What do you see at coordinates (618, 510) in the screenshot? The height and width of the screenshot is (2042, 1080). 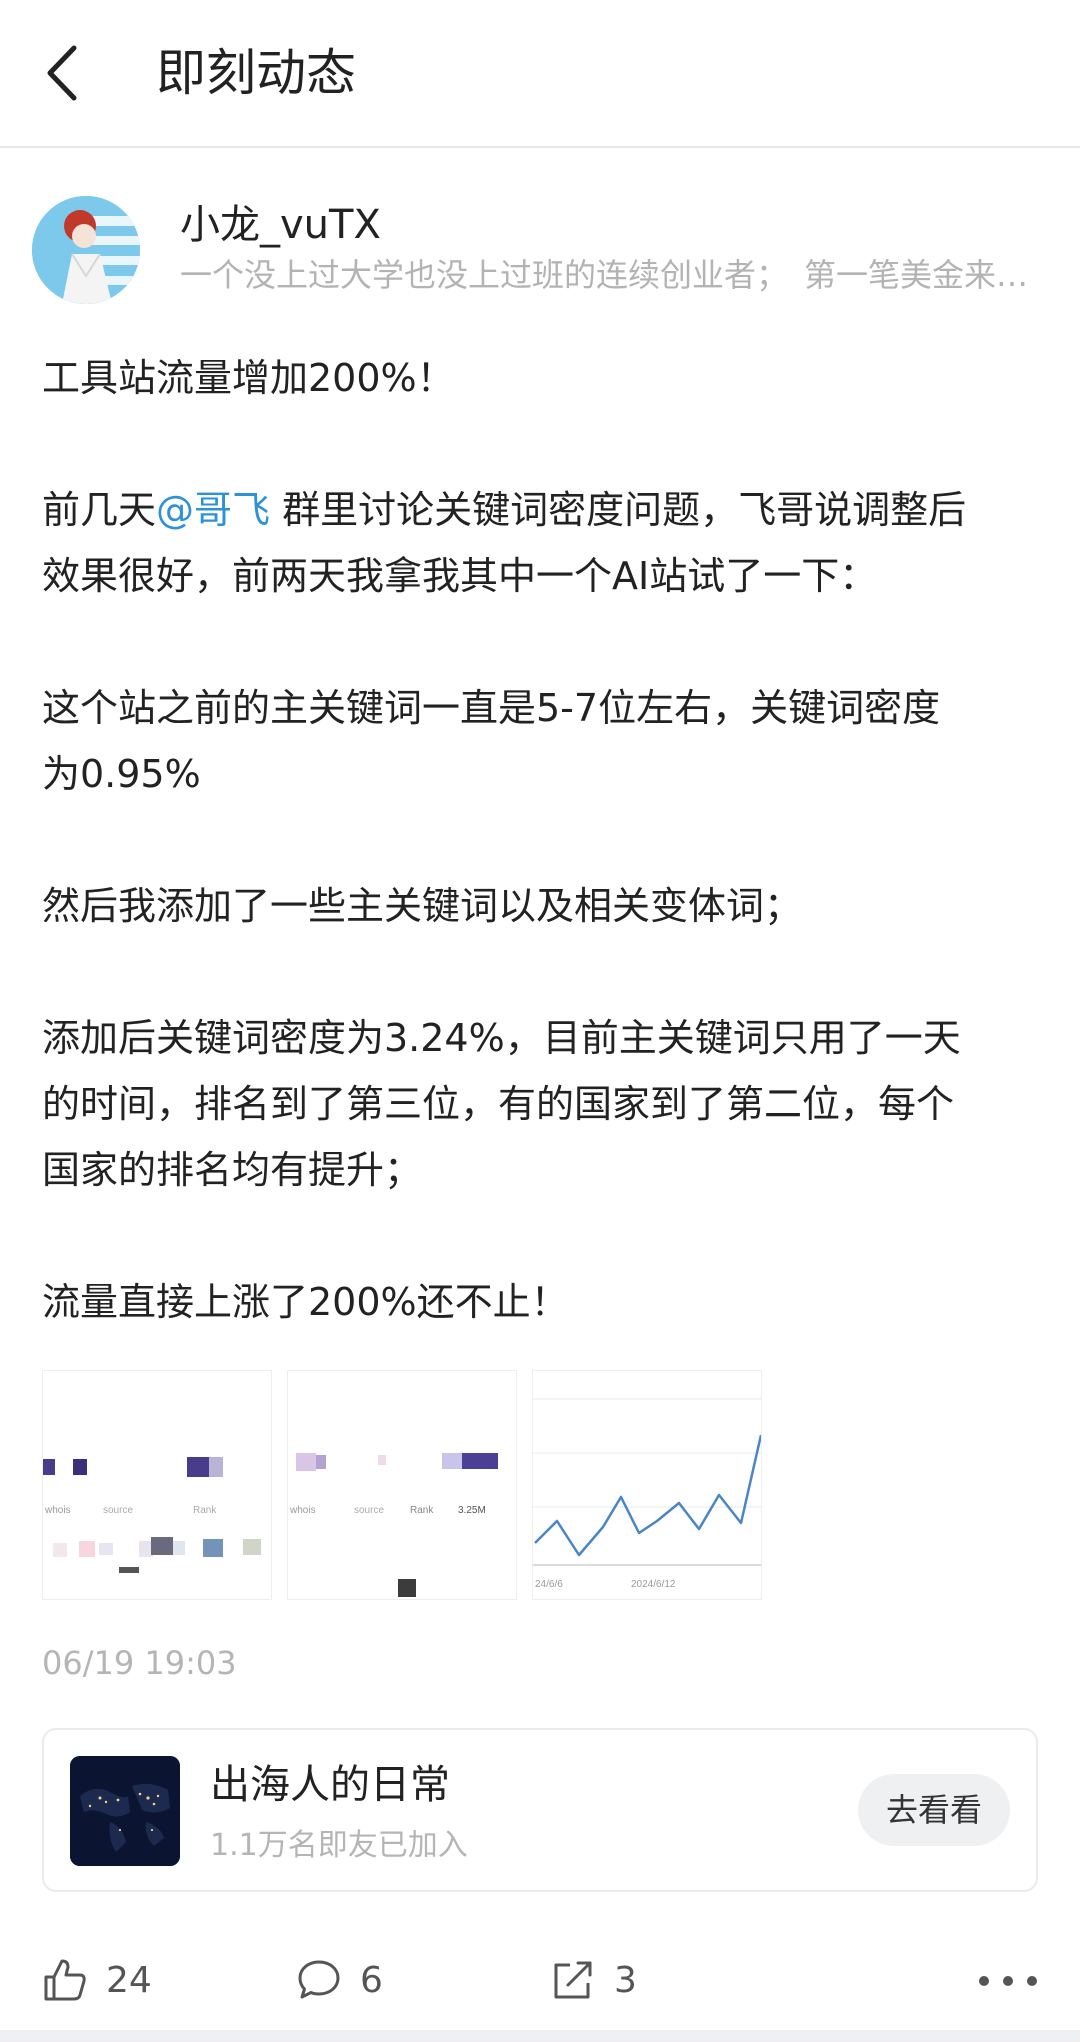 I see `post-text: 群里讨论关键词密度问题，飞哥说调整后` at bounding box center [618, 510].